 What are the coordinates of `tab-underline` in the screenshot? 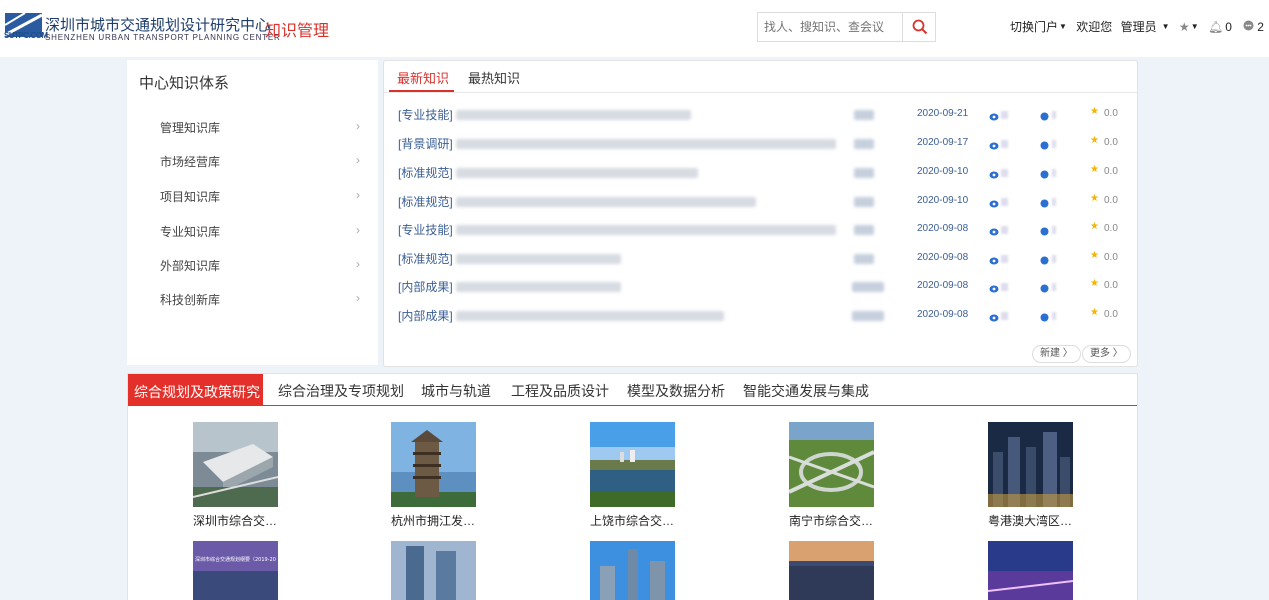 It's located at (632, 405).